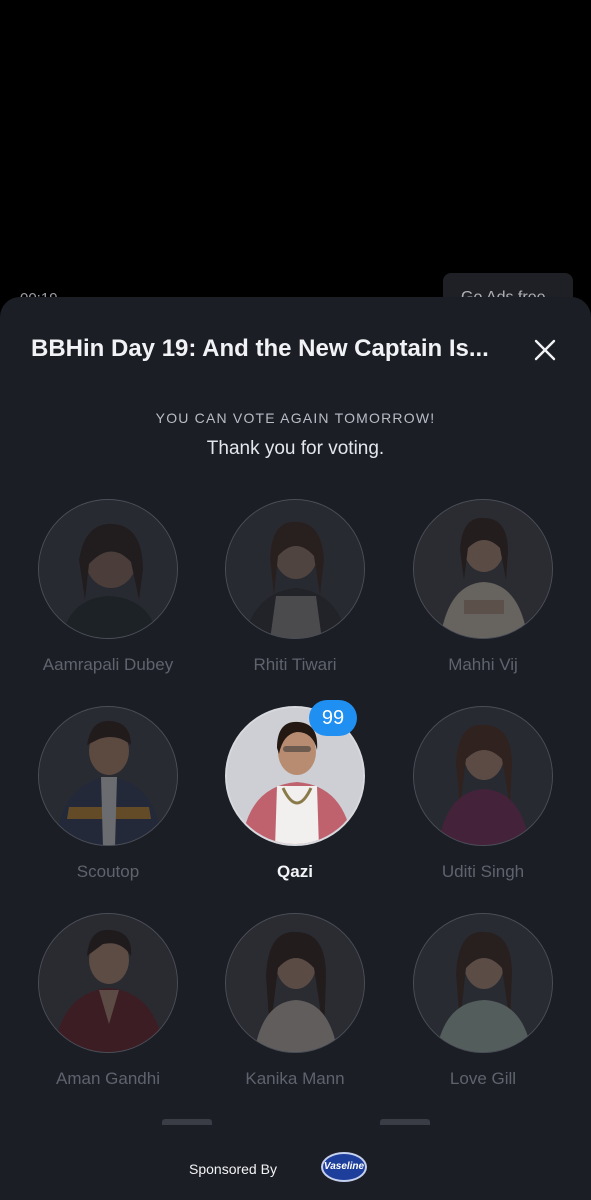  I want to click on candidate-name-selected: Qazi, so click(295, 871).